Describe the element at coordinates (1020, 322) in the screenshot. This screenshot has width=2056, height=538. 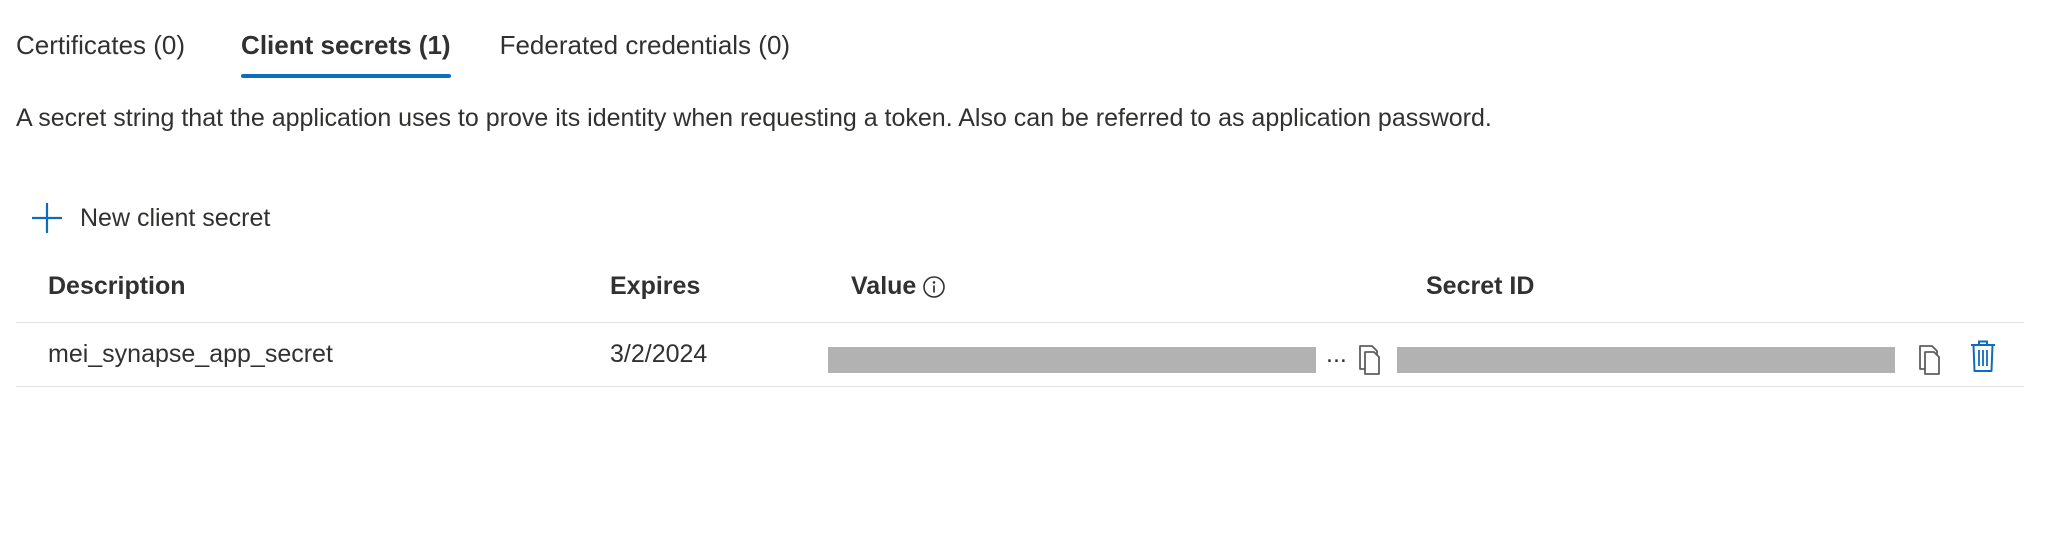
I see `header-divider` at that location.